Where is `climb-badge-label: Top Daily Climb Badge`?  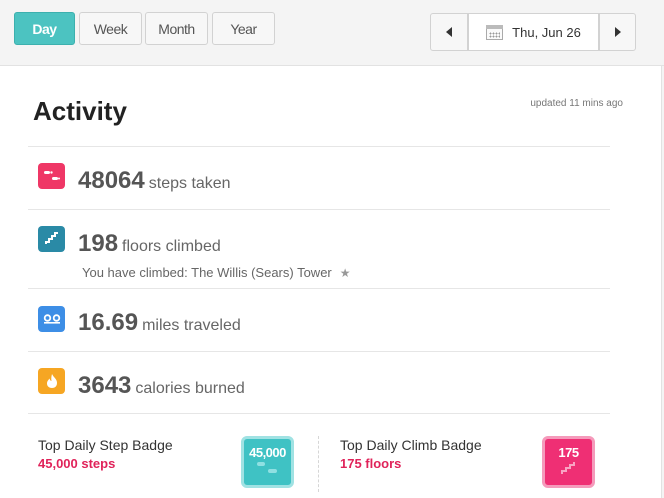 climb-badge-label: Top Daily Climb Badge is located at coordinates (411, 445).